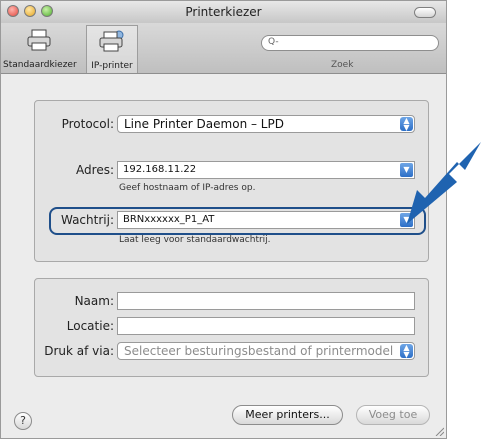 This screenshot has height=439, width=483. What do you see at coordinates (273, 42) in the screenshot?
I see `search-icon: Q-` at bounding box center [273, 42].